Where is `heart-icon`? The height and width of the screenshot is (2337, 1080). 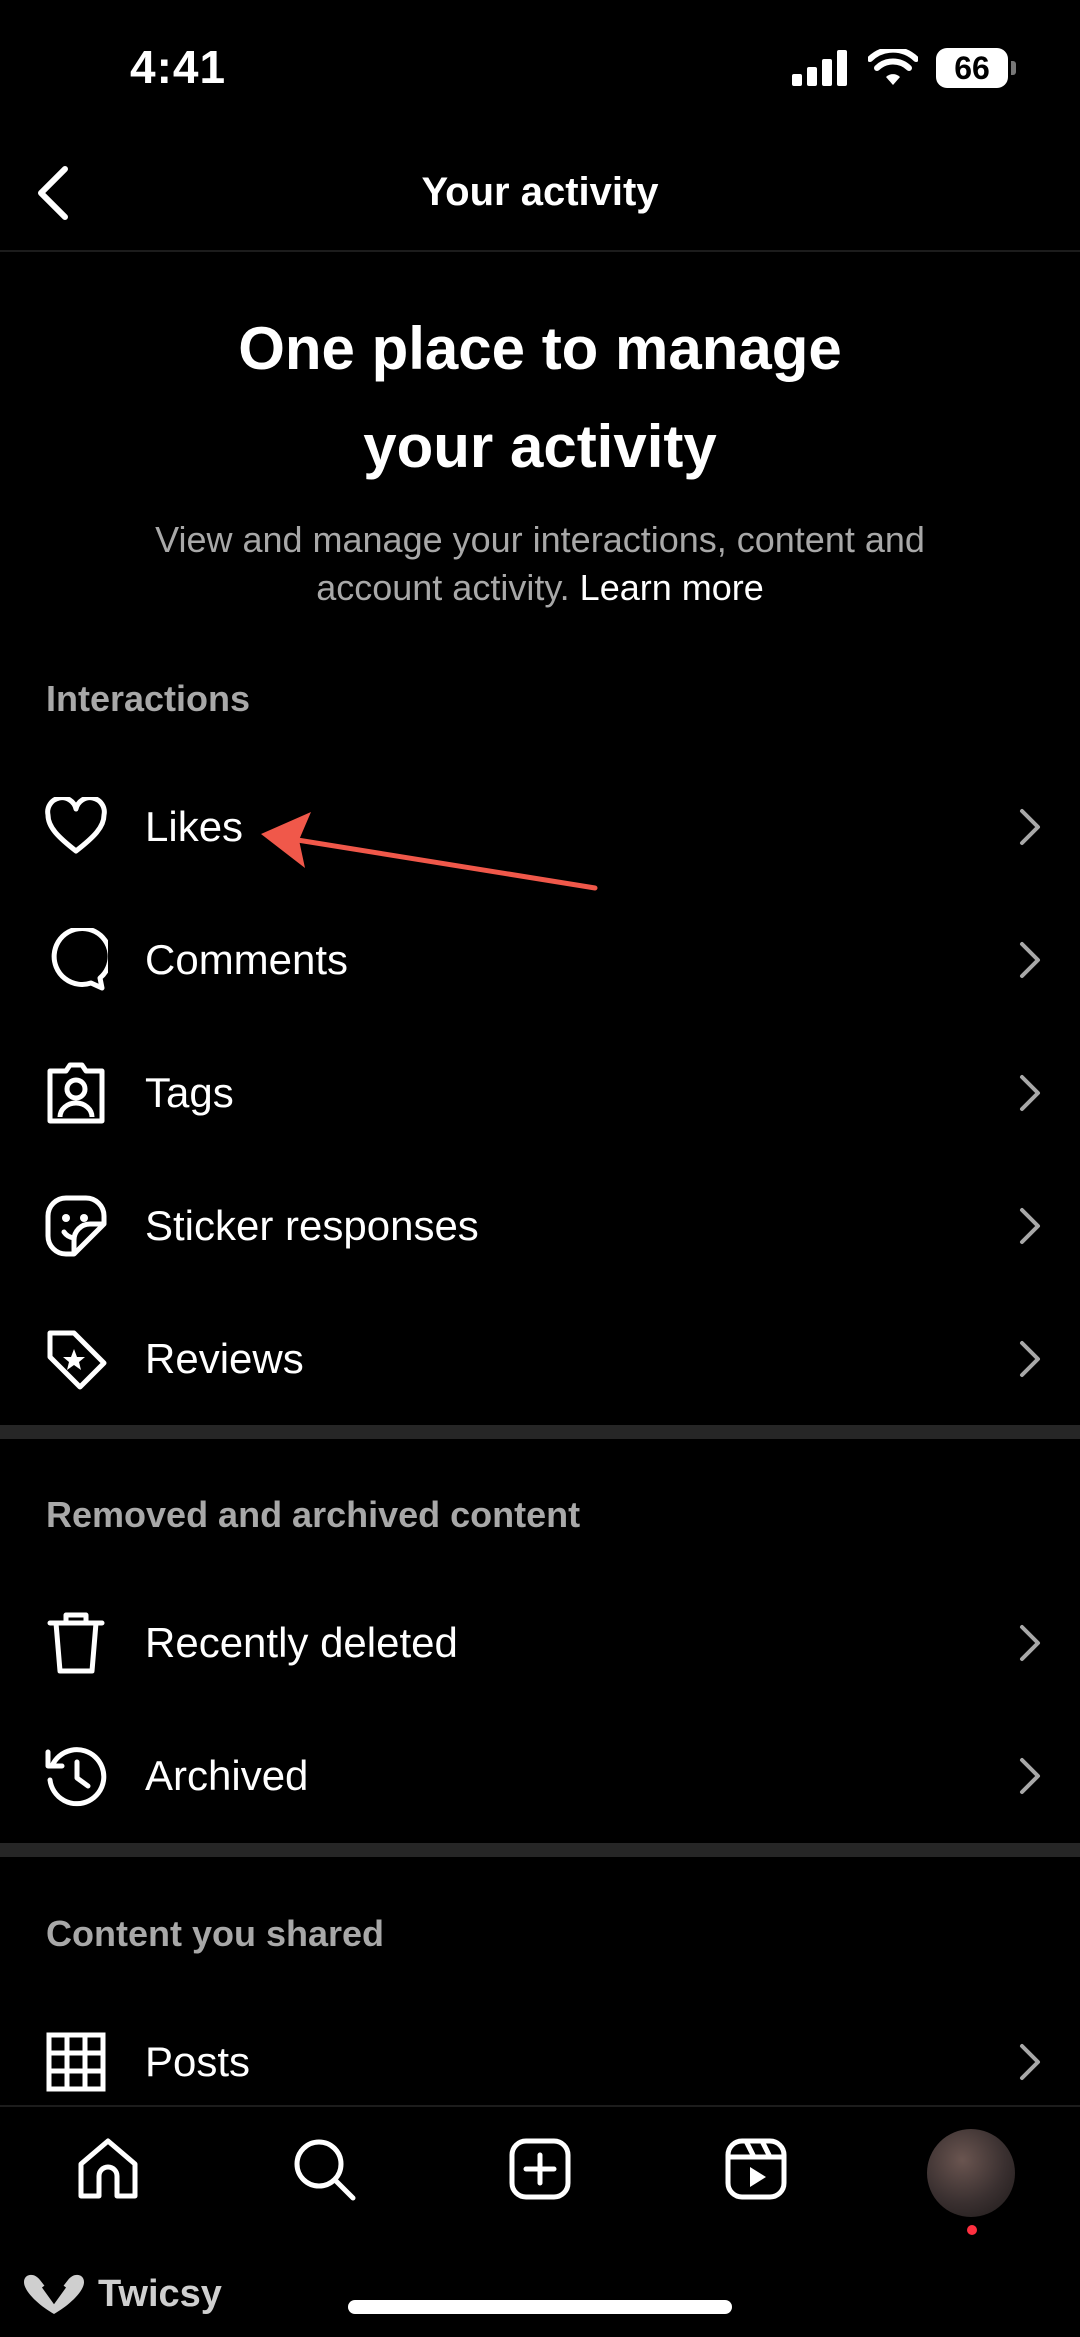
heart-icon is located at coordinates (76, 827).